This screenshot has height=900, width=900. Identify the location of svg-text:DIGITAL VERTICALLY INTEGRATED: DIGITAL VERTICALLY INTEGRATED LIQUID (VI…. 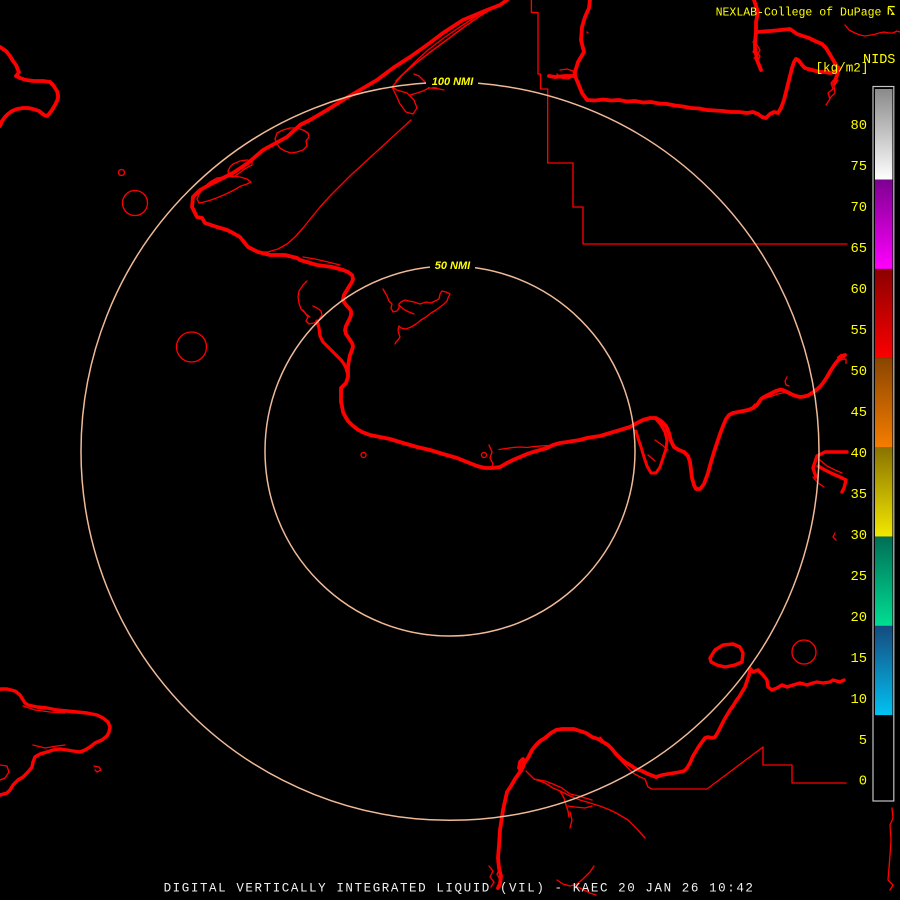
(459, 889).